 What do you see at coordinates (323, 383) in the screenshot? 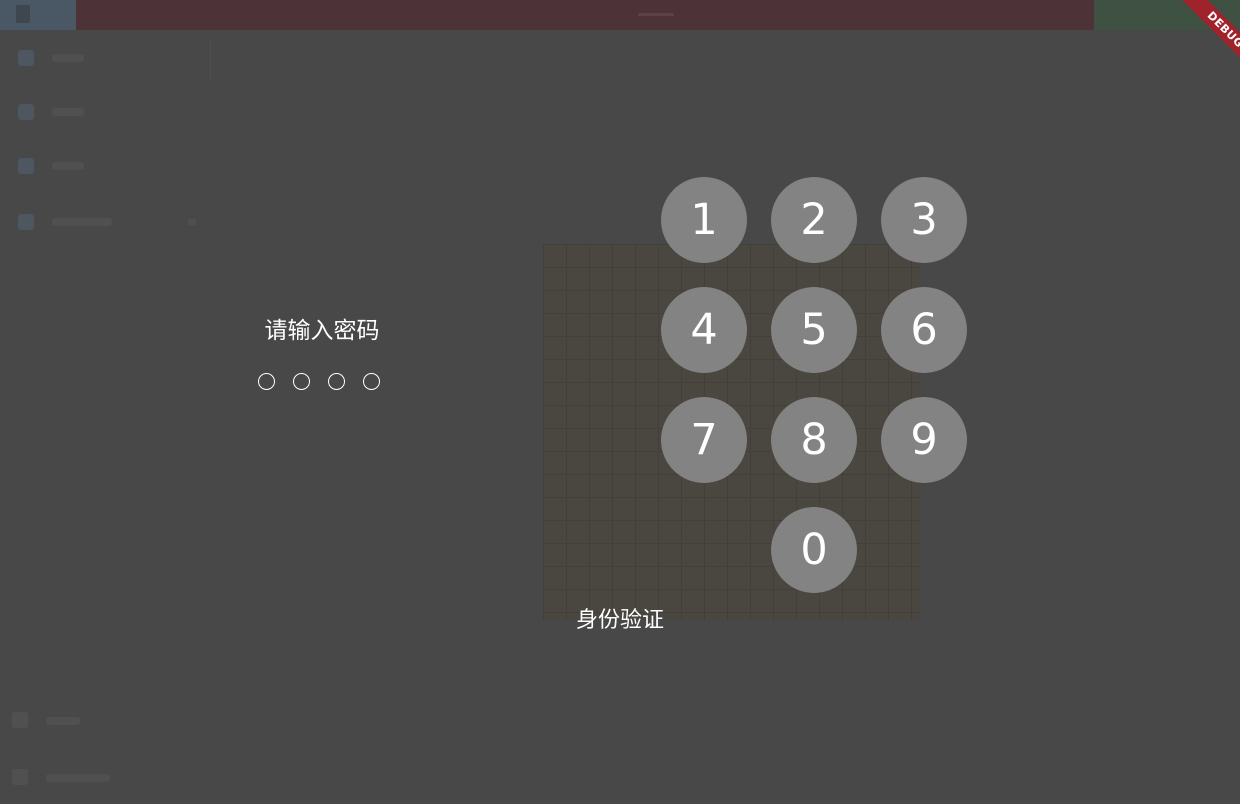
I see `pin-indicator` at bounding box center [323, 383].